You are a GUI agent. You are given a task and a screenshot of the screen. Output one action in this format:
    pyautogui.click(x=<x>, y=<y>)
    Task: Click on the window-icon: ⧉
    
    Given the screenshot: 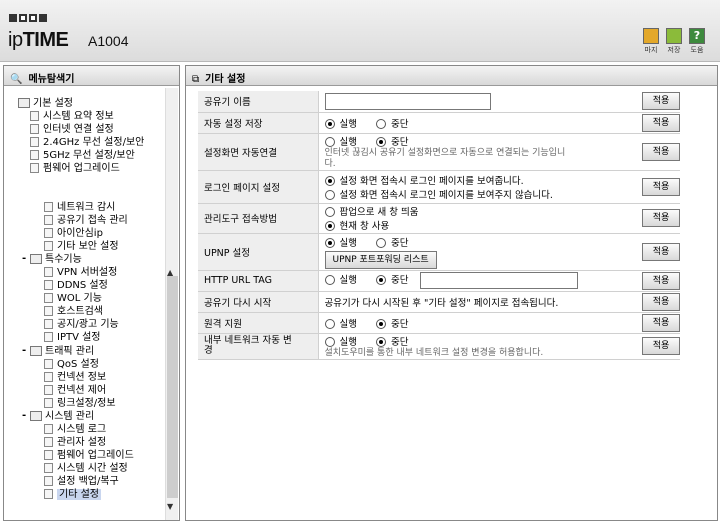 What is the action you would take?
    pyautogui.click(x=196, y=79)
    